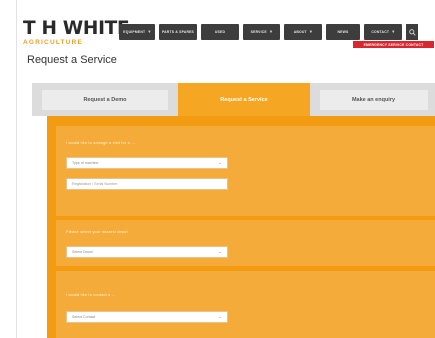  I want to click on emergency-contact-button: EMERGENCY SERVICE CONTACT, so click(393, 44).